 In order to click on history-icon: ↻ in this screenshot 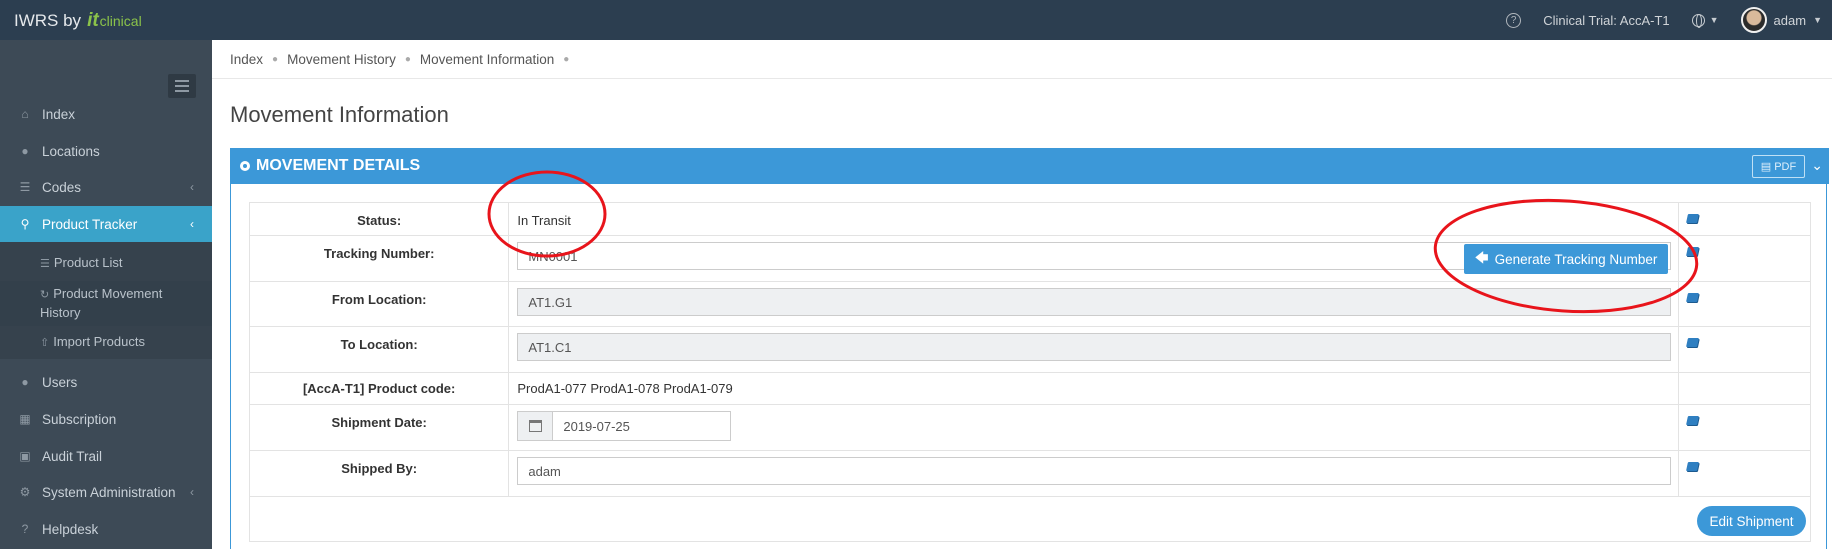, I will do `click(45, 295)`.